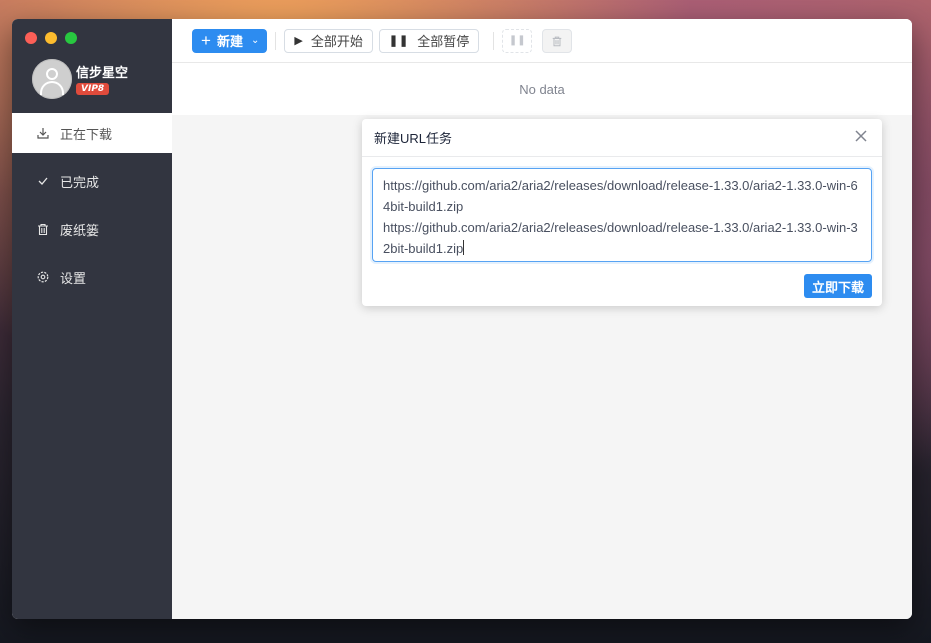  What do you see at coordinates (464, 247) in the screenshot?
I see `text-cursor` at bounding box center [464, 247].